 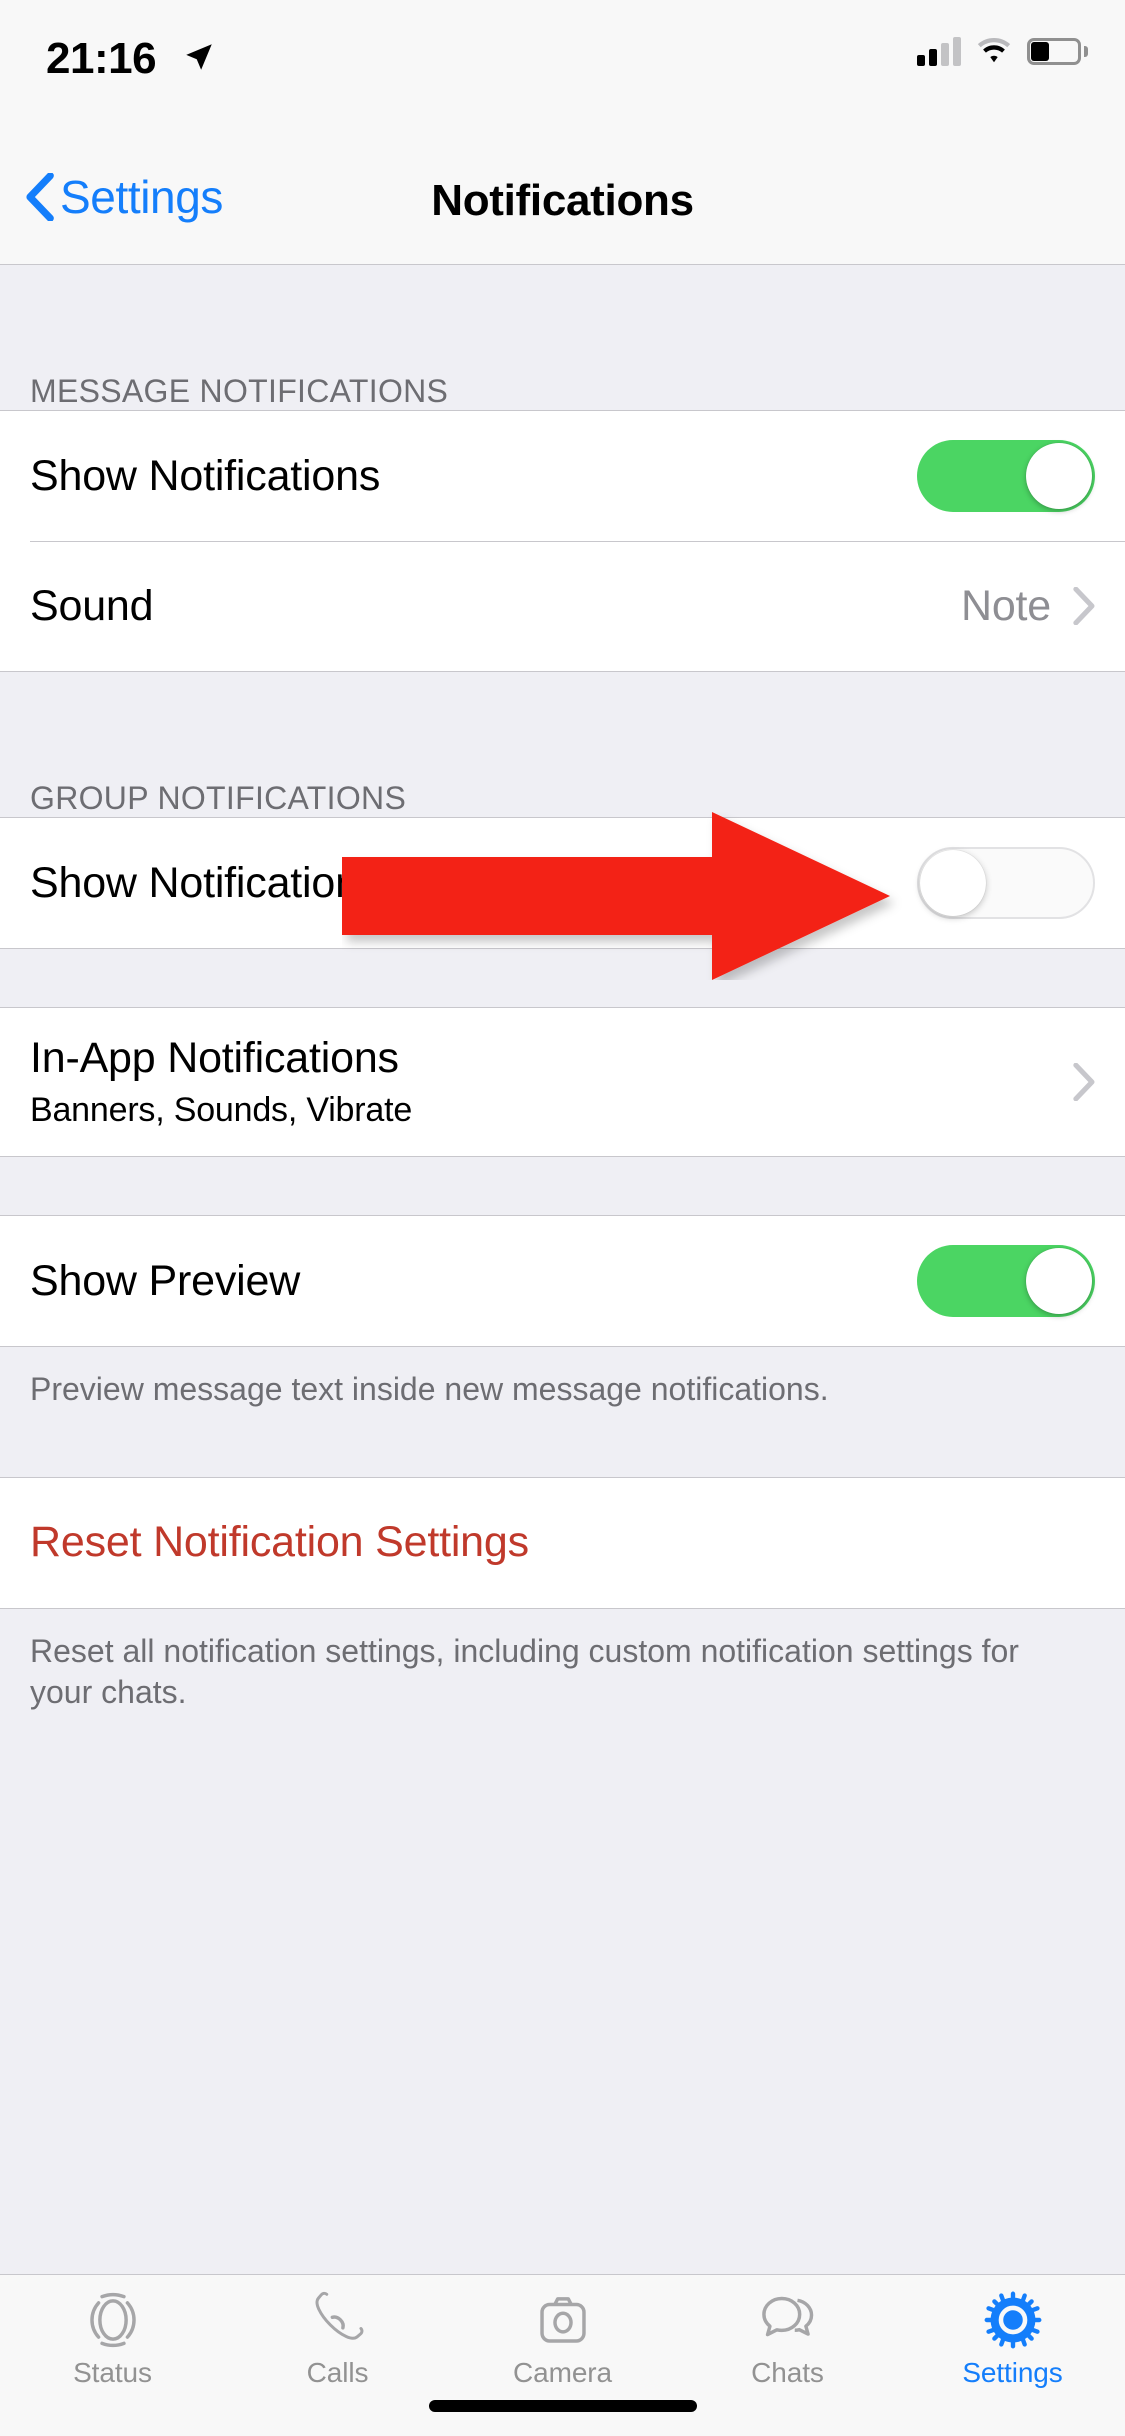 I want to click on row-label: Show Preview, so click(x=165, y=1280).